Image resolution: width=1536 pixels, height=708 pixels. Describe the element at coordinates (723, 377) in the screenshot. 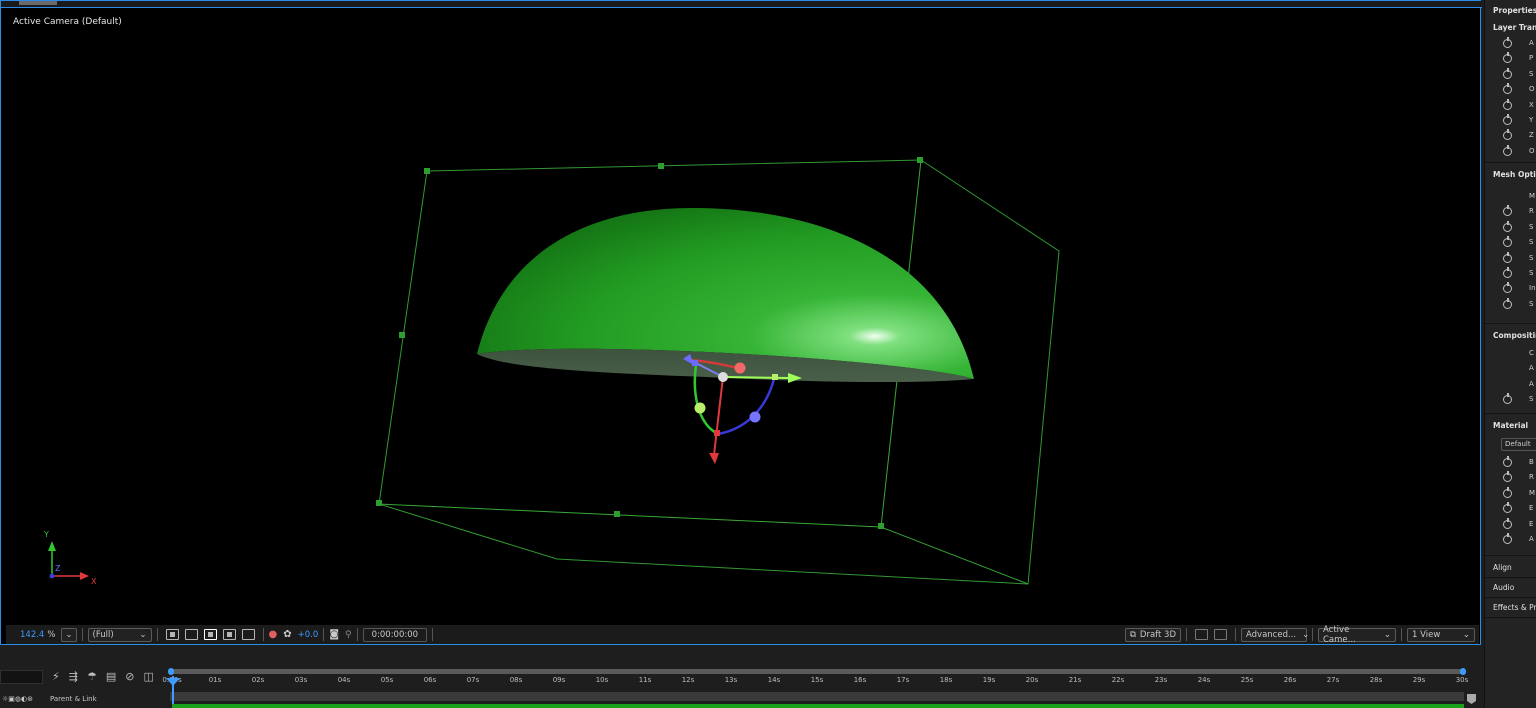

I see `gizmo-center` at that location.